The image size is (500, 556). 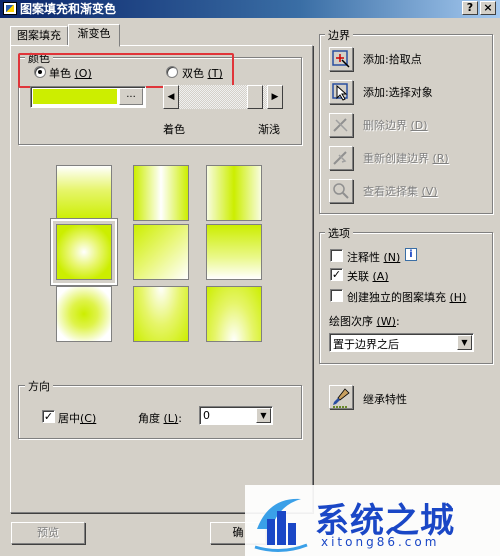 I want to click on annotative-label: 注释性 (N), so click(x=374, y=257).